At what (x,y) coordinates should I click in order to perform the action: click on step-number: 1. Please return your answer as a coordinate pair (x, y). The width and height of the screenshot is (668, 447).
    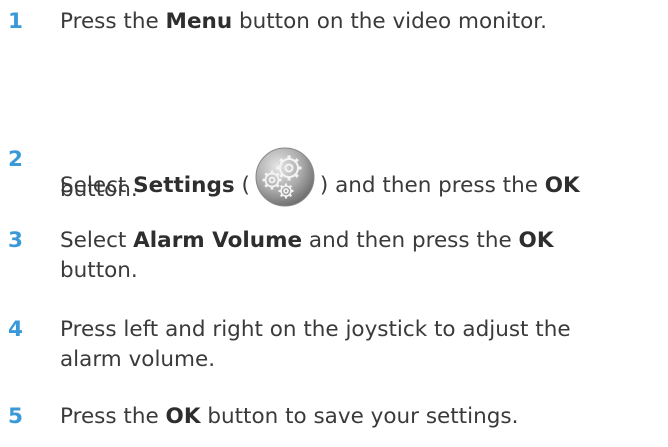
    Looking at the image, I should click on (15, 21).